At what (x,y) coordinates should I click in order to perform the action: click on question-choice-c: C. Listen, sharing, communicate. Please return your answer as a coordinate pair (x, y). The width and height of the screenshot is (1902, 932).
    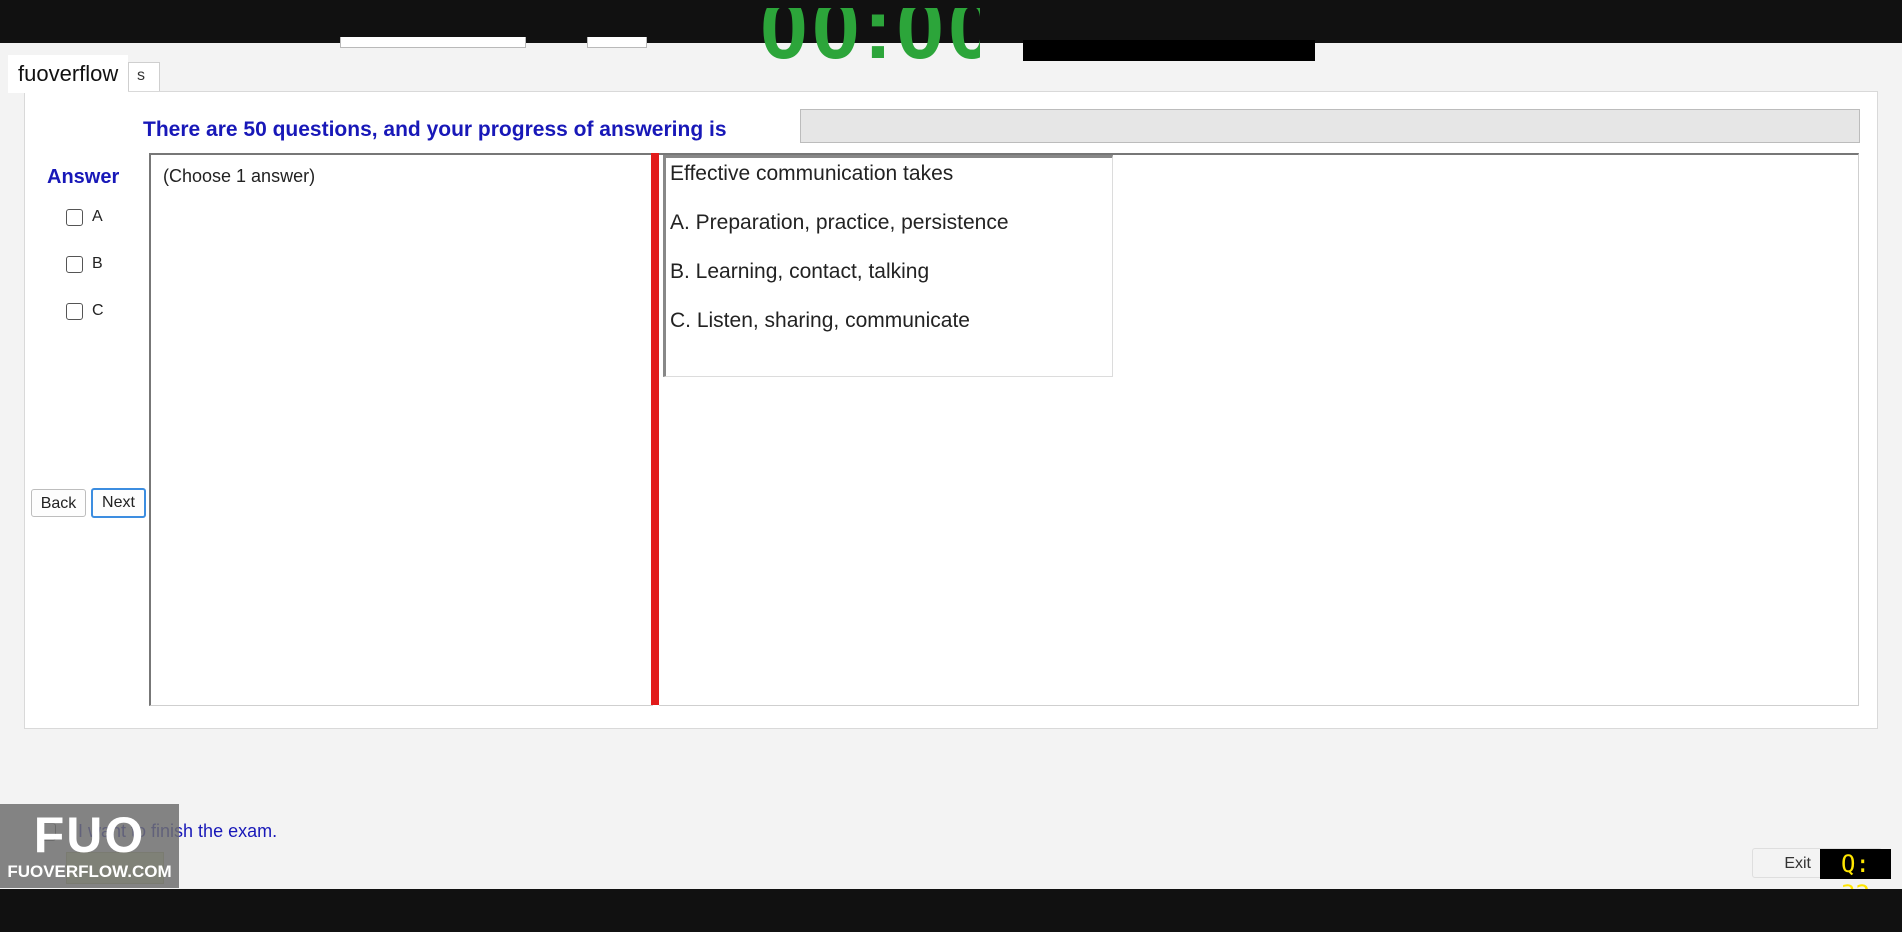
    Looking at the image, I should click on (820, 320).